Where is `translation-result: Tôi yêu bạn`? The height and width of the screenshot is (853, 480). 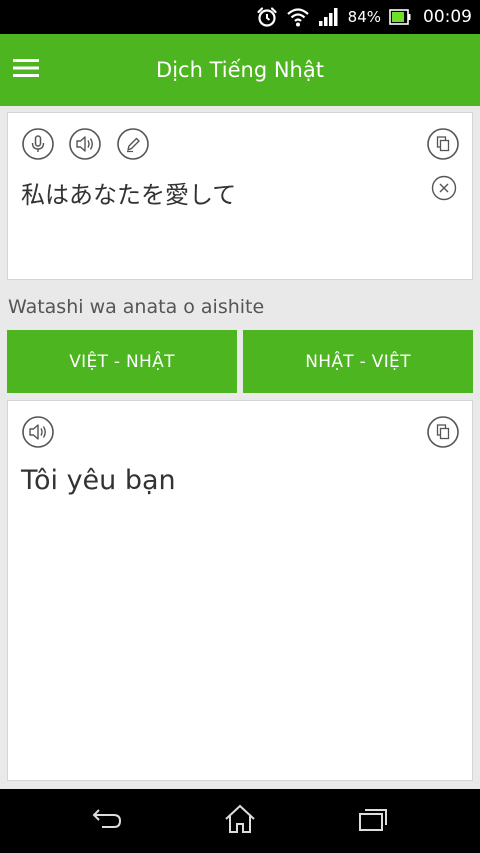 translation-result: Tôi yêu bạn is located at coordinates (98, 480).